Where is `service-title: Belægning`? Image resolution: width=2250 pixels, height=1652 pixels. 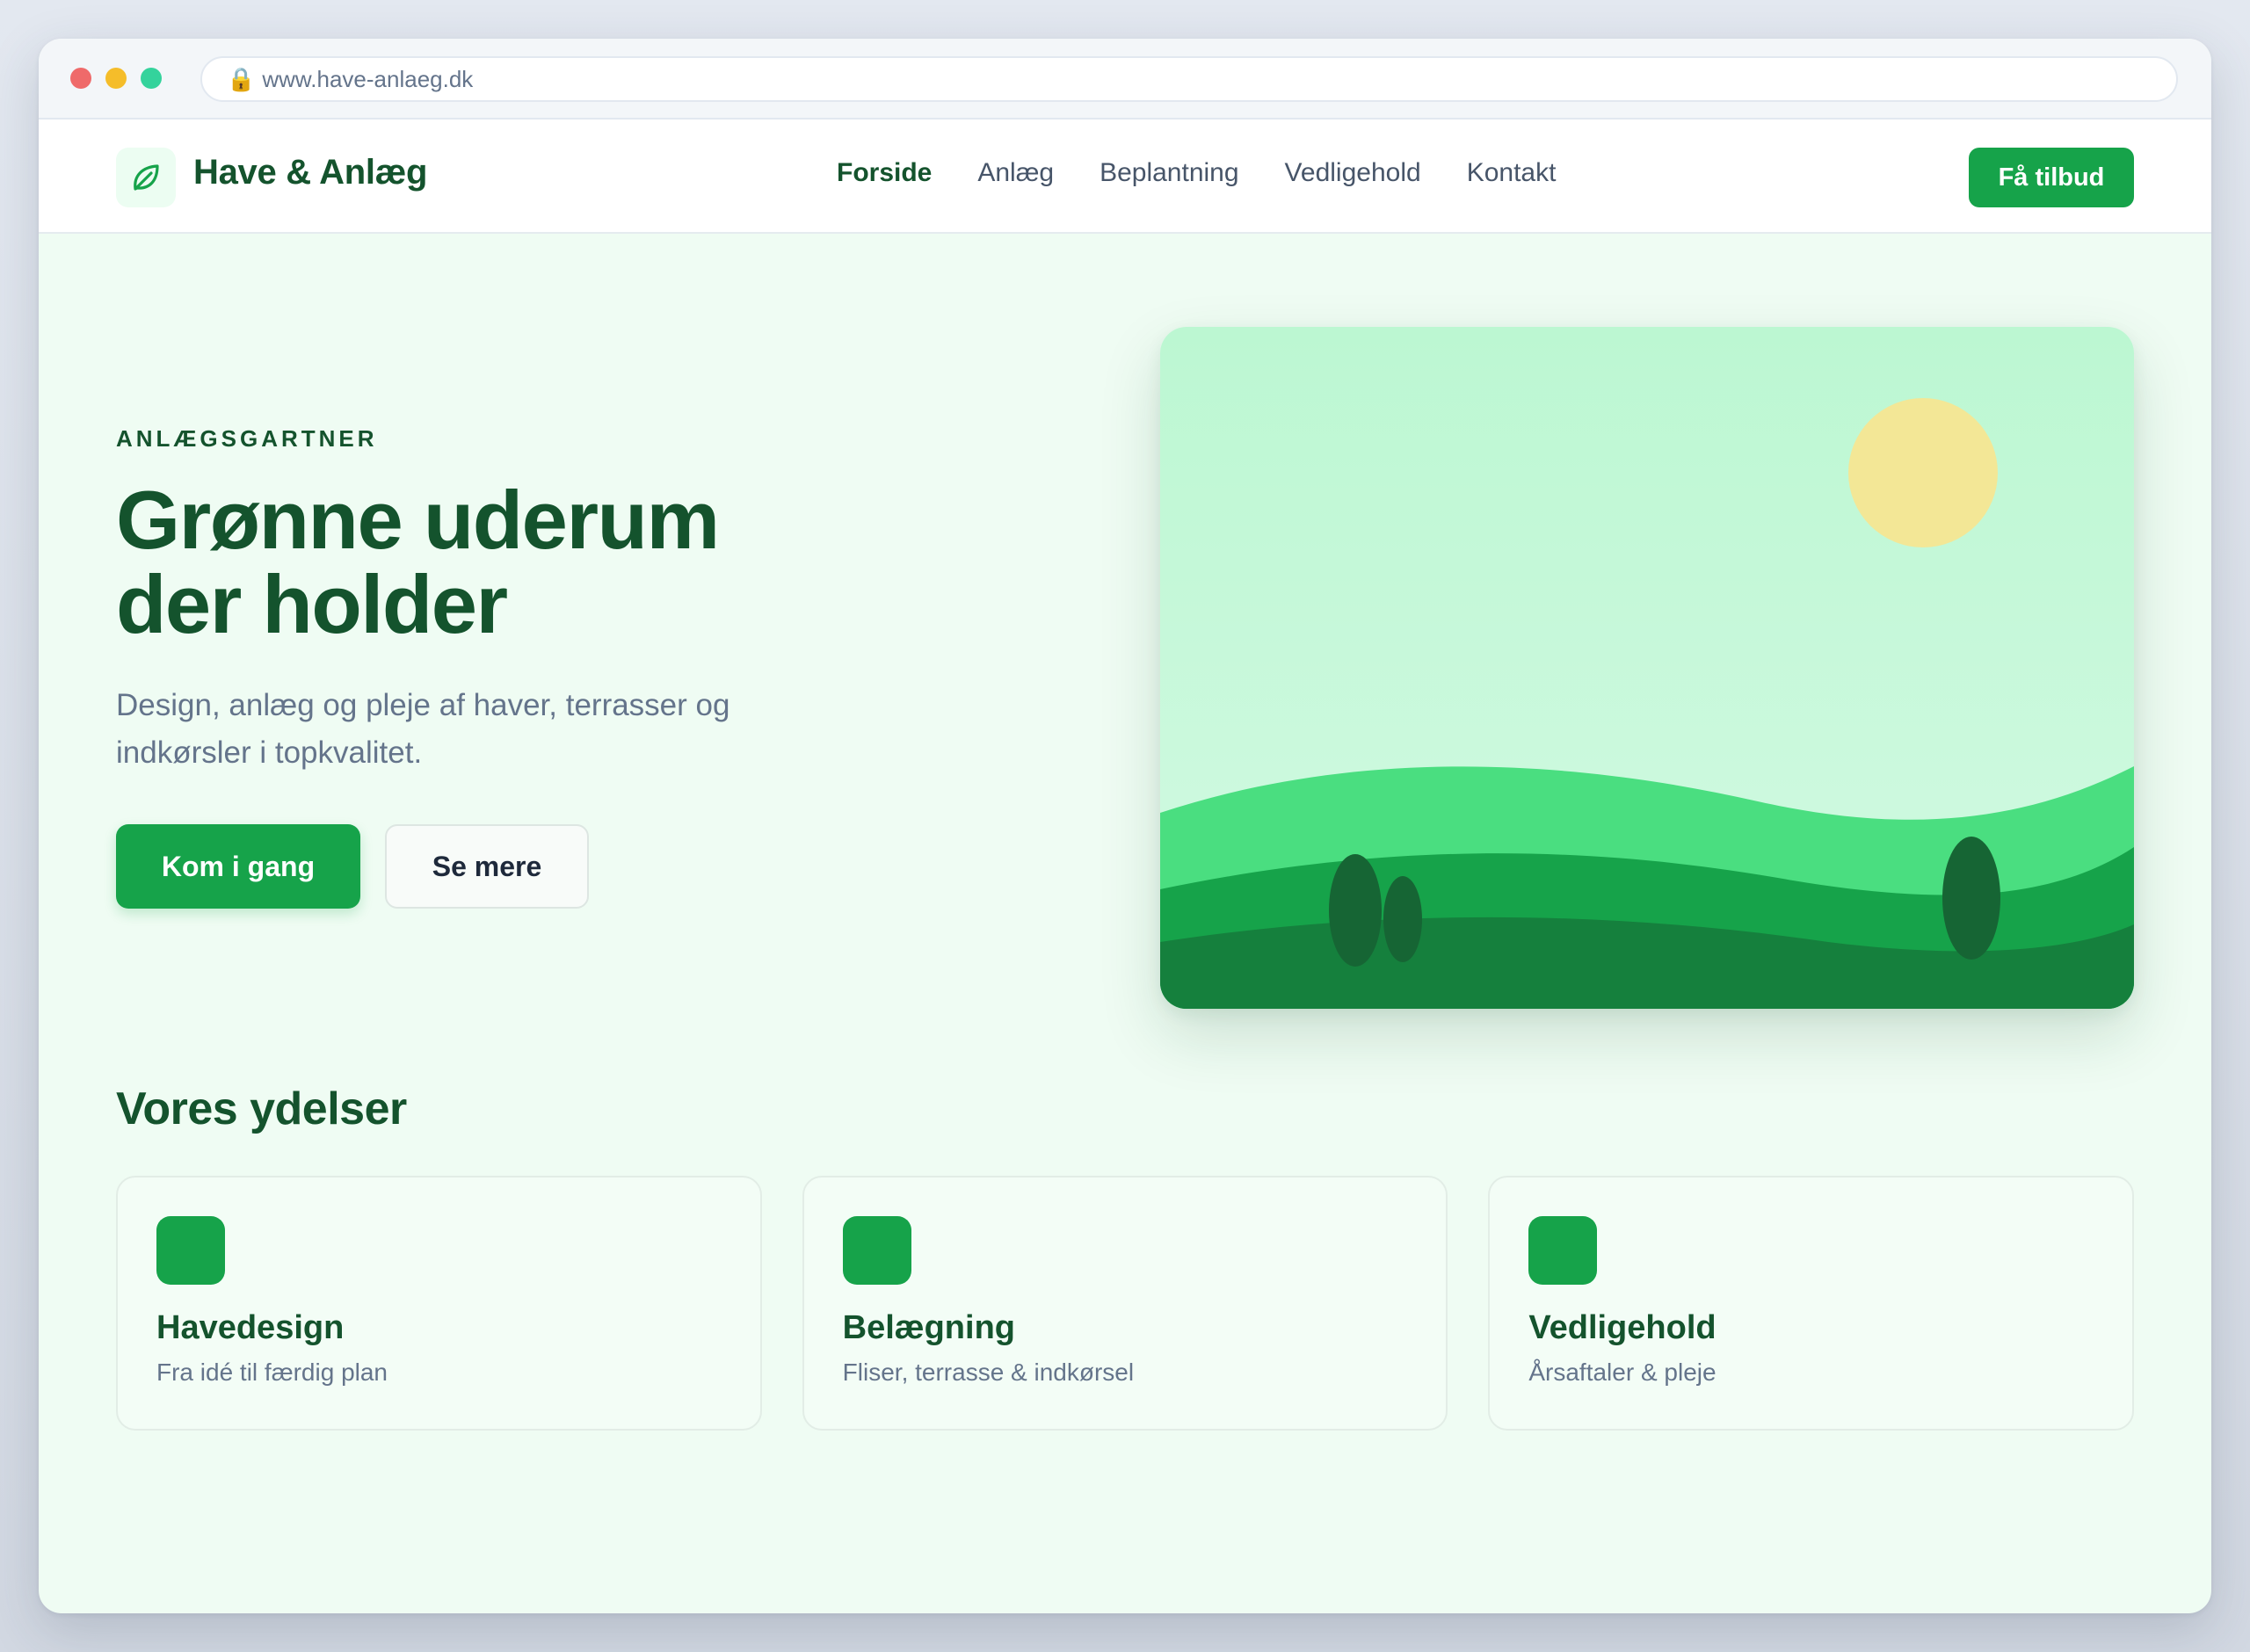 service-title: Belægning is located at coordinates (929, 1327).